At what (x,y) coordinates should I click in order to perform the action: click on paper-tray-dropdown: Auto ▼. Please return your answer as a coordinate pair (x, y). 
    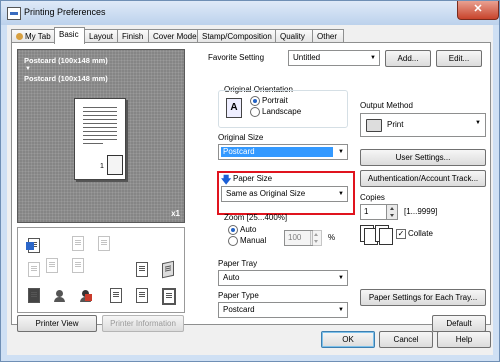
    Looking at the image, I should click on (283, 278).